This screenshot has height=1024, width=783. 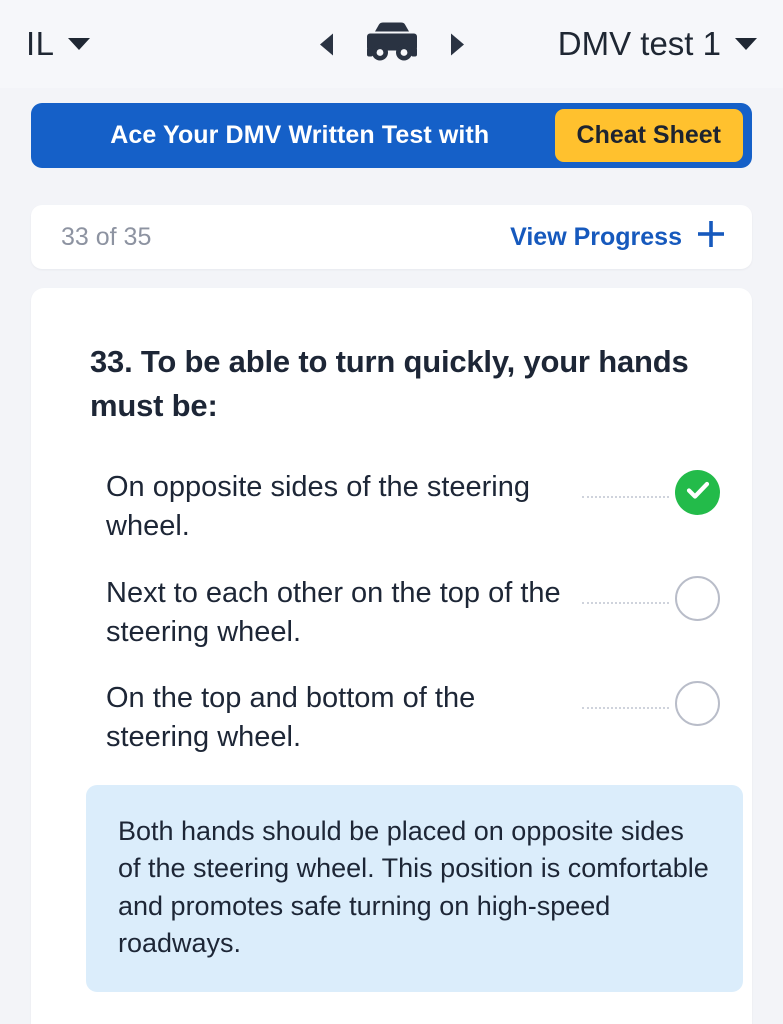 What do you see at coordinates (326, 44) in the screenshot?
I see `arrow-left-icon` at bounding box center [326, 44].